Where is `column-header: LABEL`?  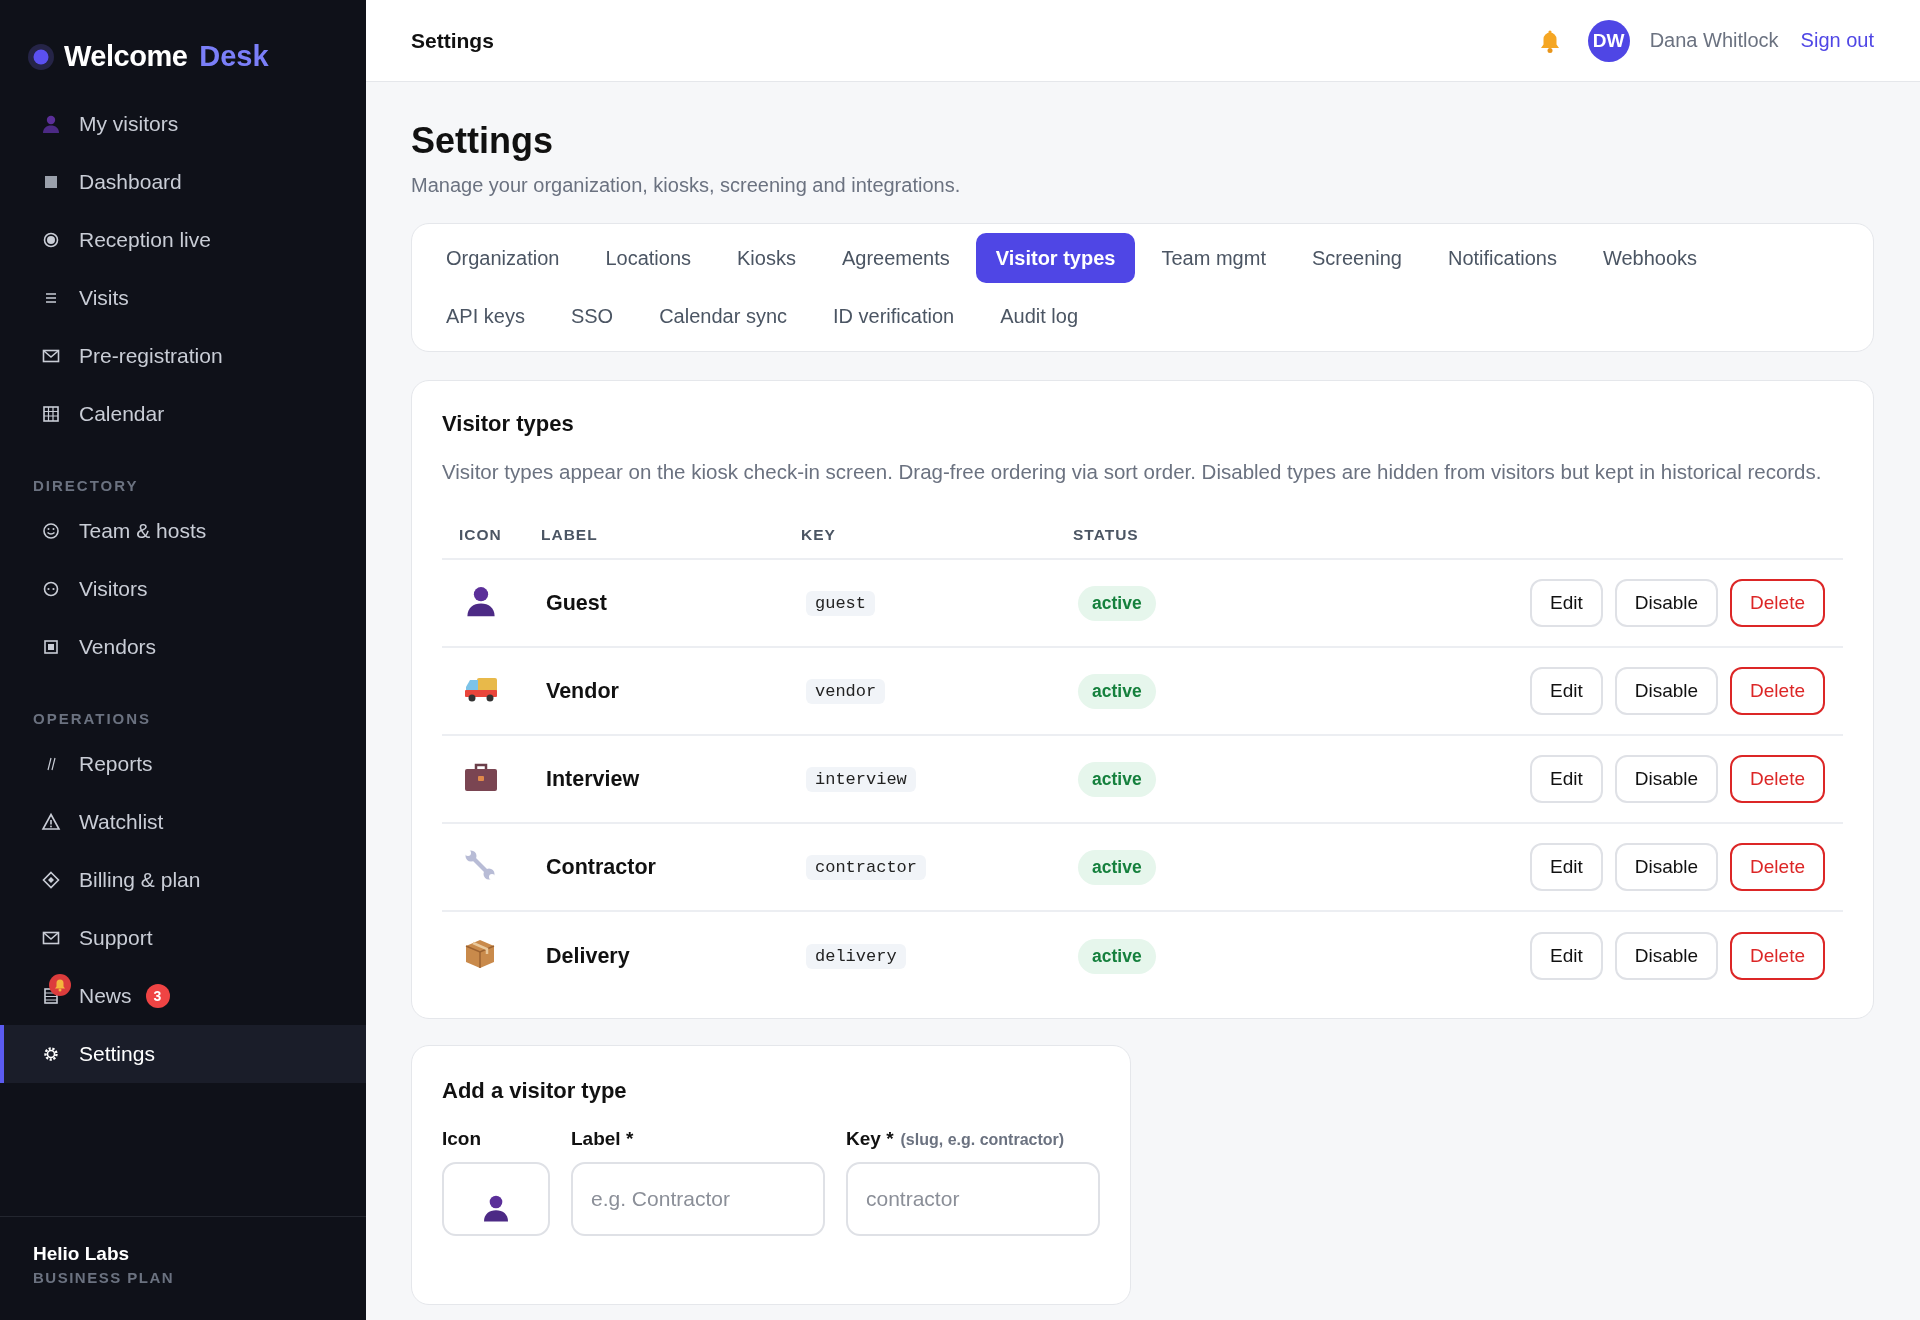 column-header: LABEL is located at coordinates (570, 535).